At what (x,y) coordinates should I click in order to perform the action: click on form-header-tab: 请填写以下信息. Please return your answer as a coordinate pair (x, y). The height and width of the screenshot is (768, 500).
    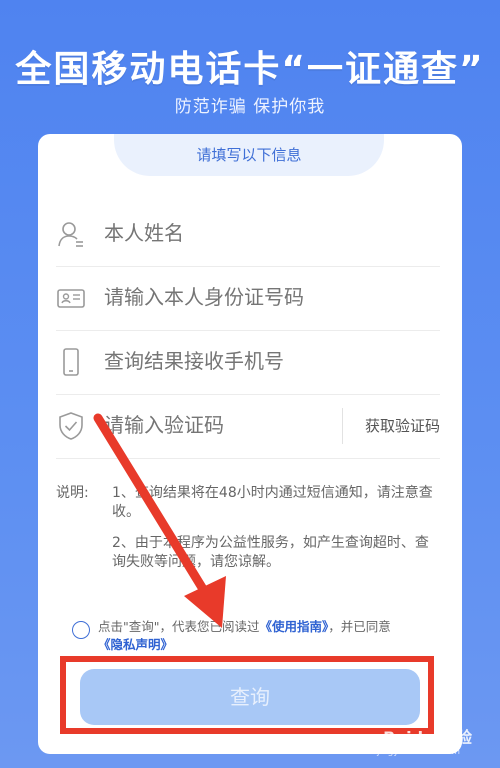
    Looking at the image, I should click on (249, 155).